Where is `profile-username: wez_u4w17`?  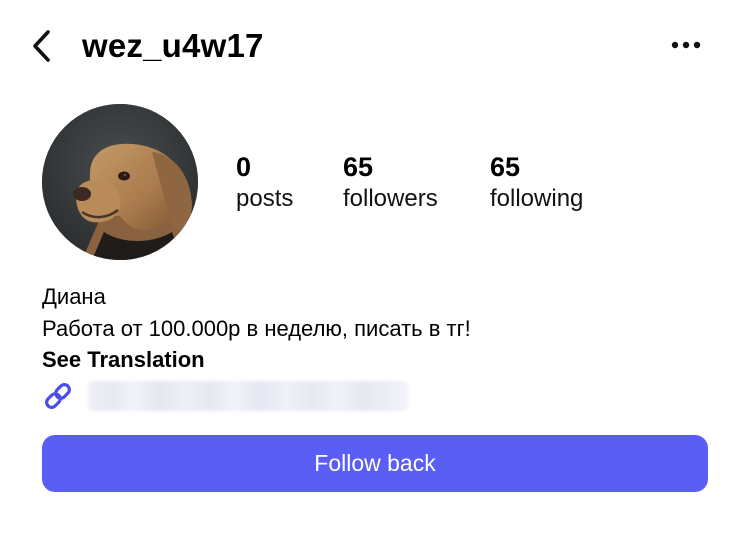 profile-username: wez_u4w17 is located at coordinates (173, 45).